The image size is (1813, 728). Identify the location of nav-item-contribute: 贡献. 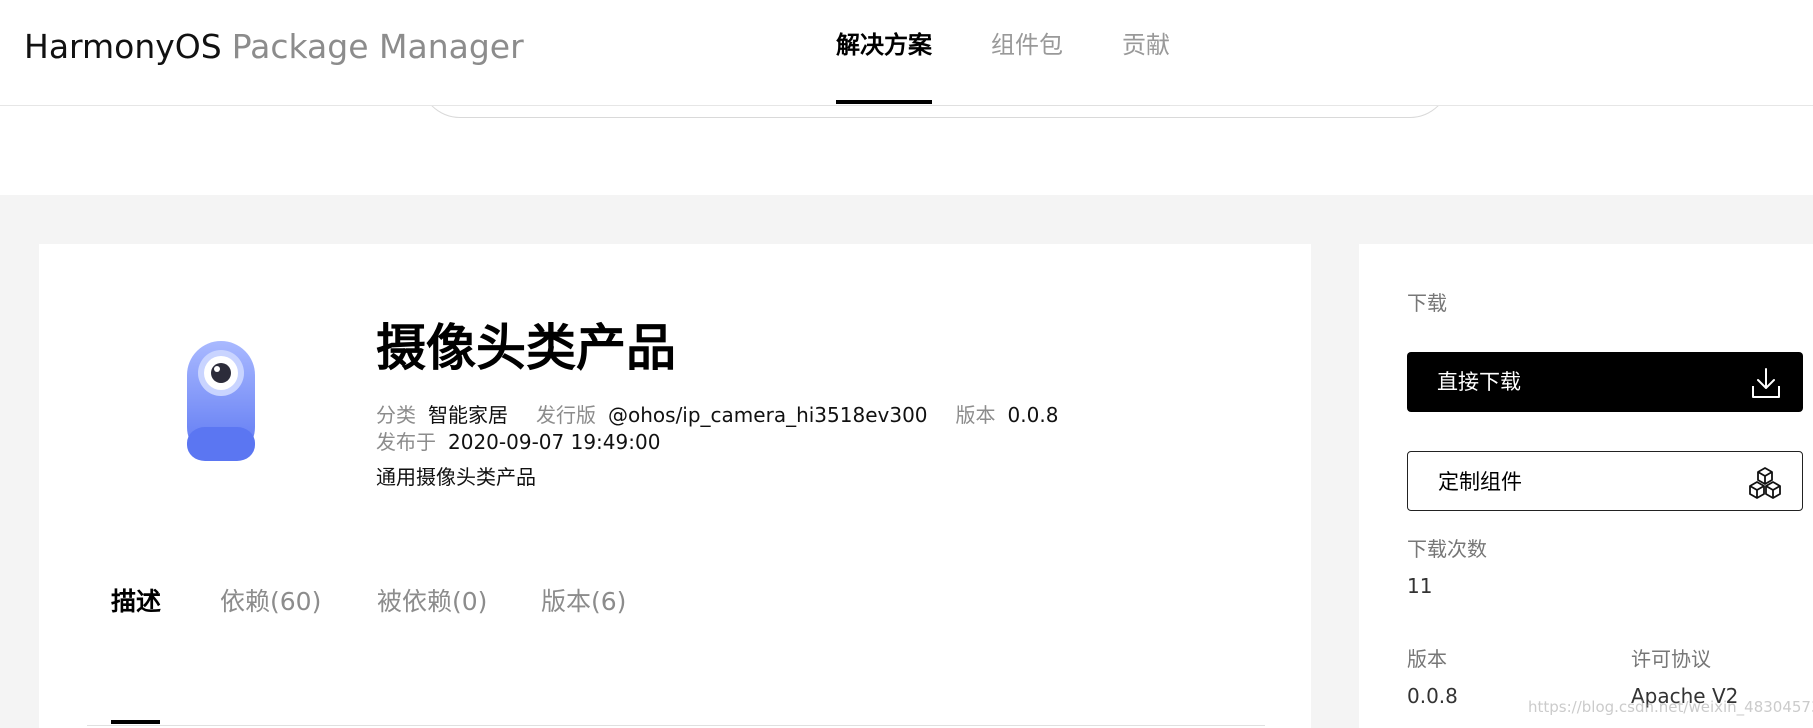
(1146, 45).